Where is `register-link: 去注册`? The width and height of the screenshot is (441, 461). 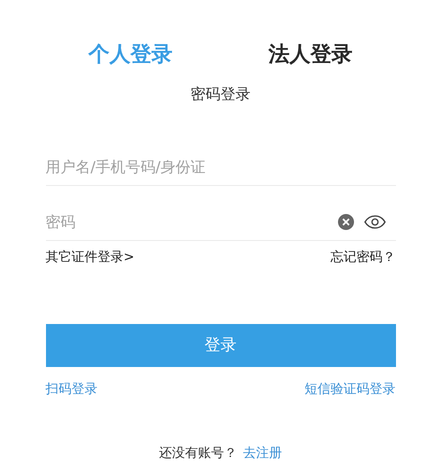
register-link: 去注册 is located at coordinates (262, 452).